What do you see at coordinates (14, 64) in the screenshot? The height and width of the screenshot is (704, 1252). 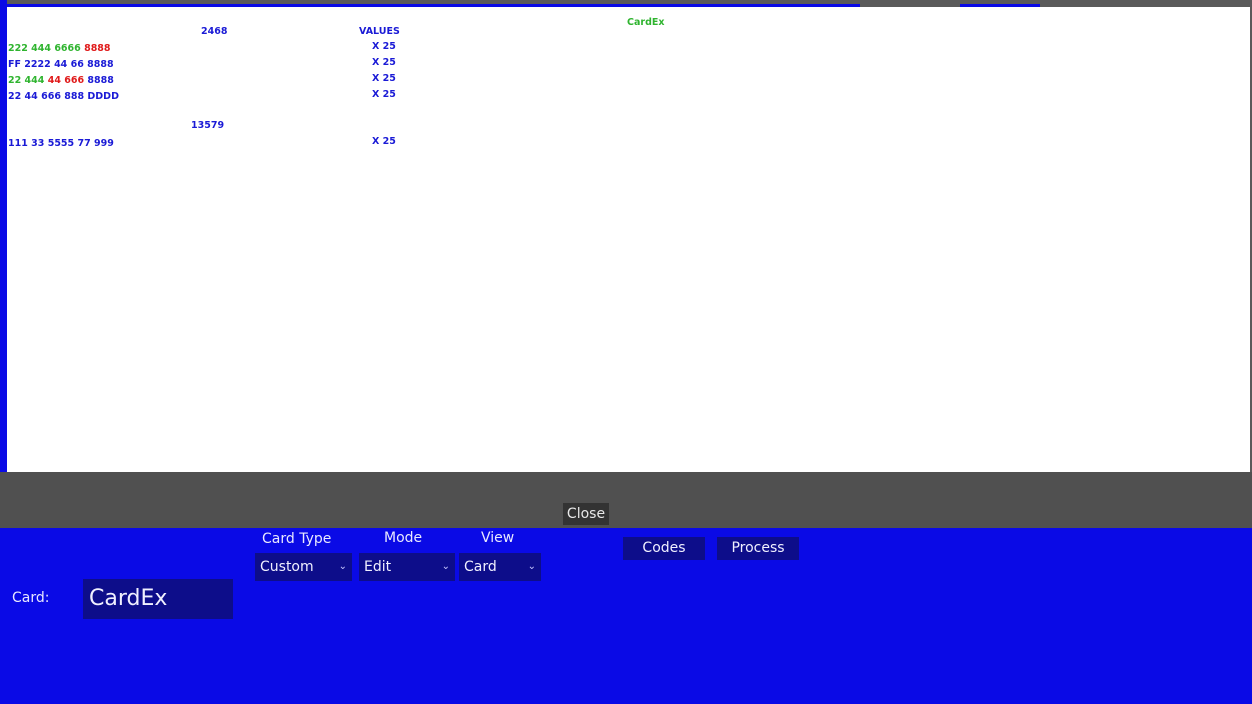 I see `code-group: FF` at bounding box center [14, 64].